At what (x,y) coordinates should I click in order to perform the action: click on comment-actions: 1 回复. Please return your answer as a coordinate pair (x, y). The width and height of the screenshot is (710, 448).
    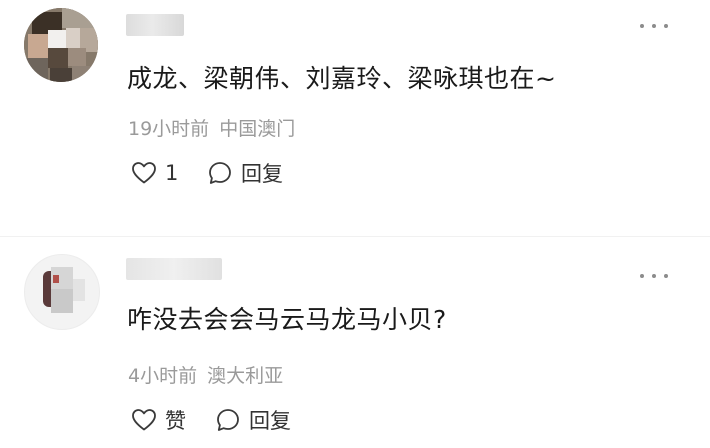
    Looking at the image, I should click on (207, 173).